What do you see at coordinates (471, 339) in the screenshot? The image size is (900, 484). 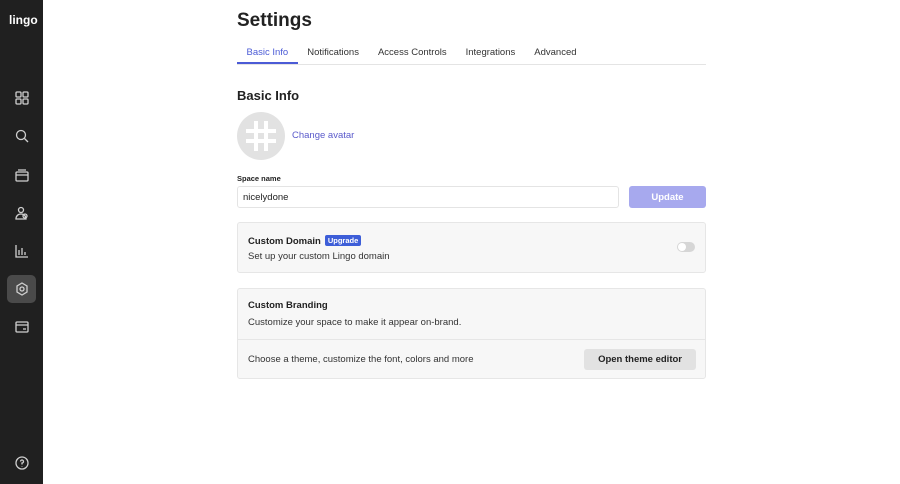 I see `divider` at bounding box center [471, 339].